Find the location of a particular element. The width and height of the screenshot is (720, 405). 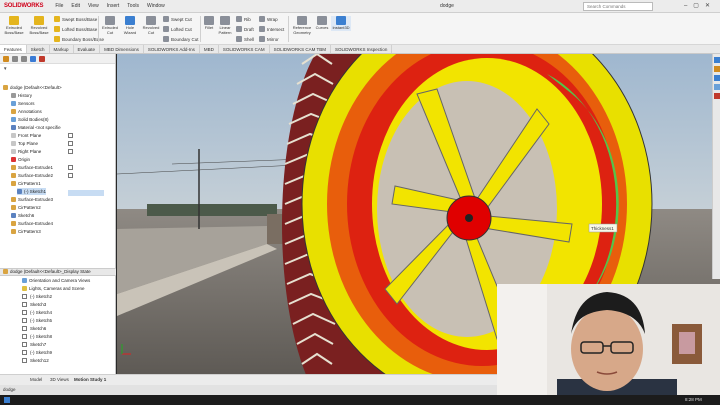

tree-item-sketch1: (-) Sketch1 is located at coordinates (32, 191).